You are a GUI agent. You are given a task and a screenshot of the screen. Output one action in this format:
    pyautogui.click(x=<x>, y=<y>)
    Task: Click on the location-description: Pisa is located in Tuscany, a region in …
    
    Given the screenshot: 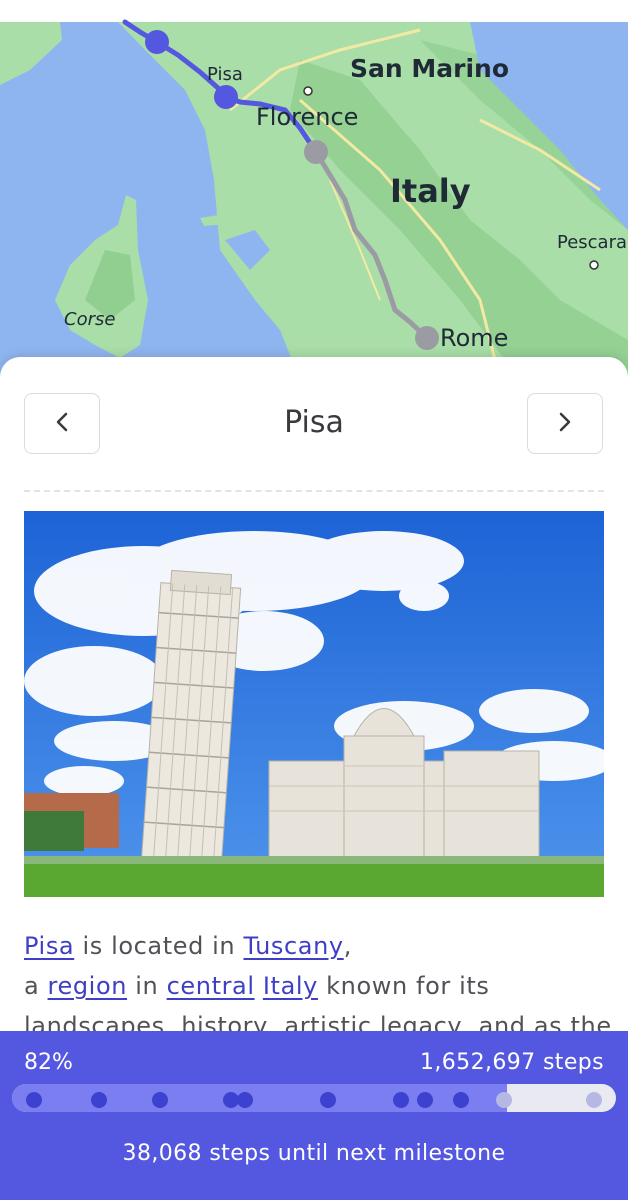 What is the action you would take?
    pyautogui.click(x=319, y=986)
    